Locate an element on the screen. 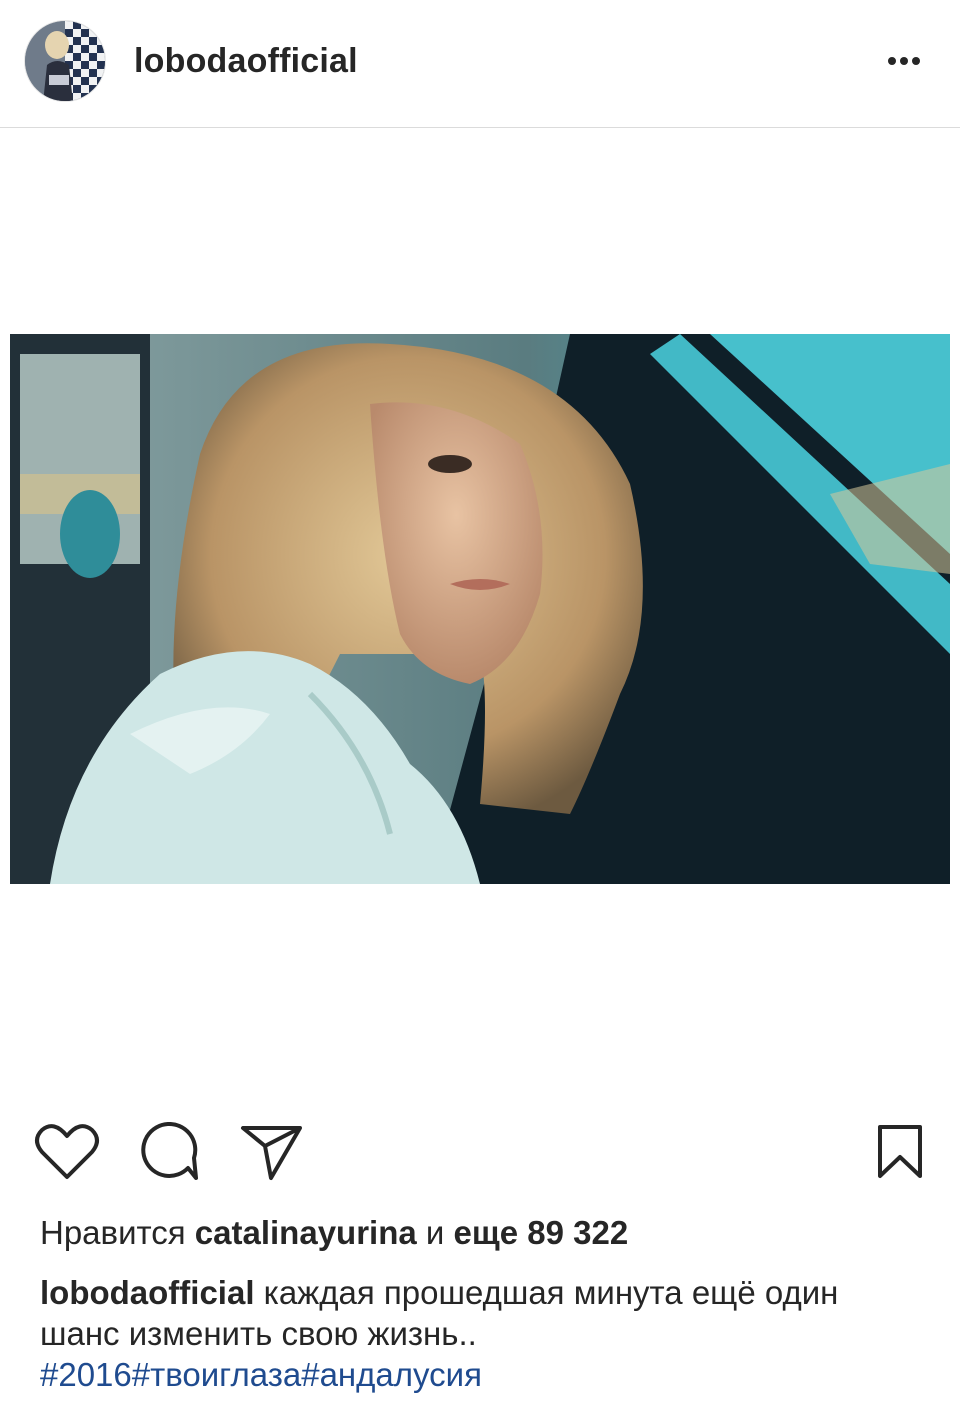 This screenshot has width=960, height=1418. liker-username: catalinayurina is located at coordinates (306, 1232).